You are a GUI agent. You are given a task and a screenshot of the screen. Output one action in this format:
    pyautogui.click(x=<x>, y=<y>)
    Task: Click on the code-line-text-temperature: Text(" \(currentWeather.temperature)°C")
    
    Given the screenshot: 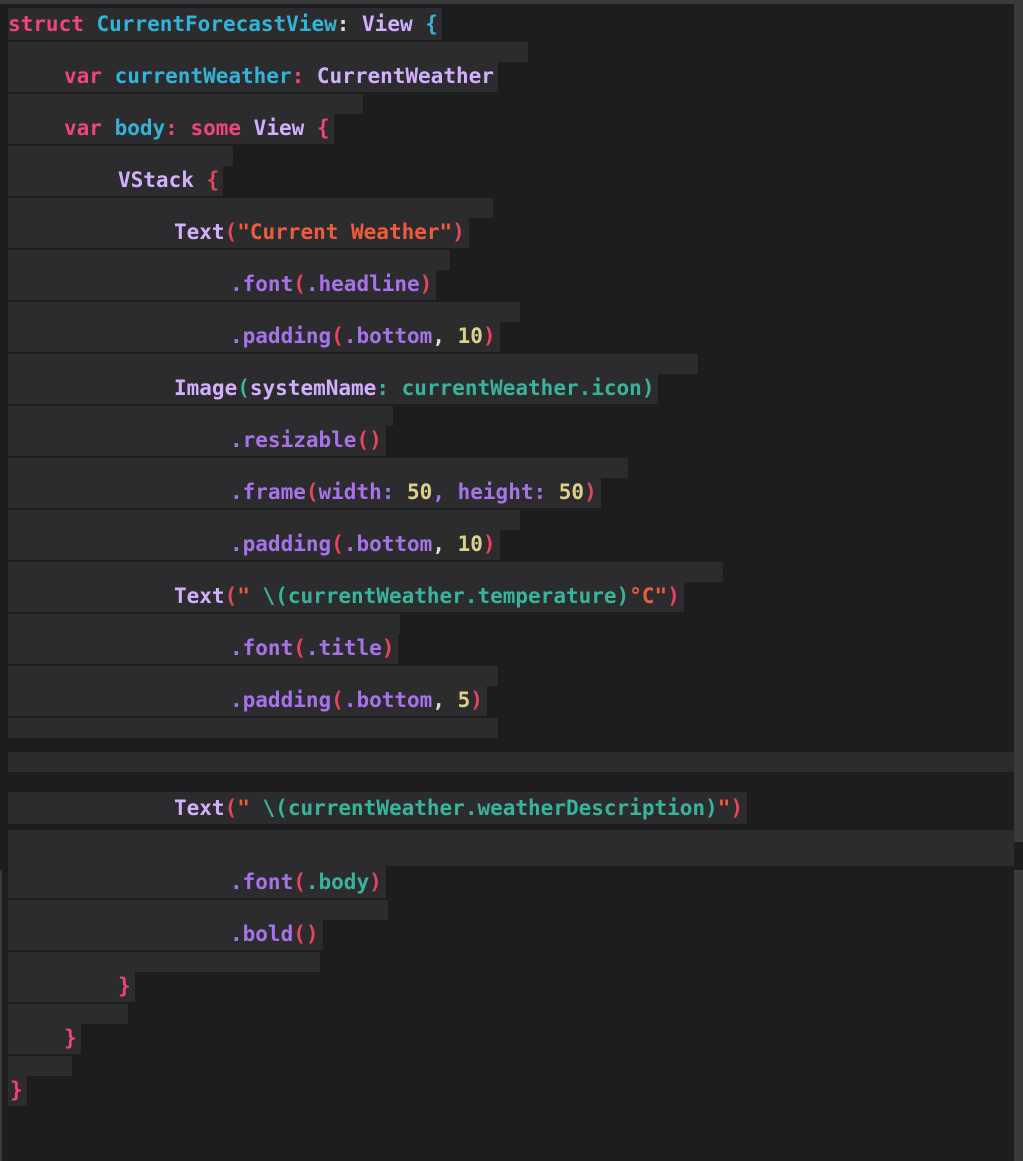 What is the action you would take?
    pyautogui.click(x=346, y=596)
    